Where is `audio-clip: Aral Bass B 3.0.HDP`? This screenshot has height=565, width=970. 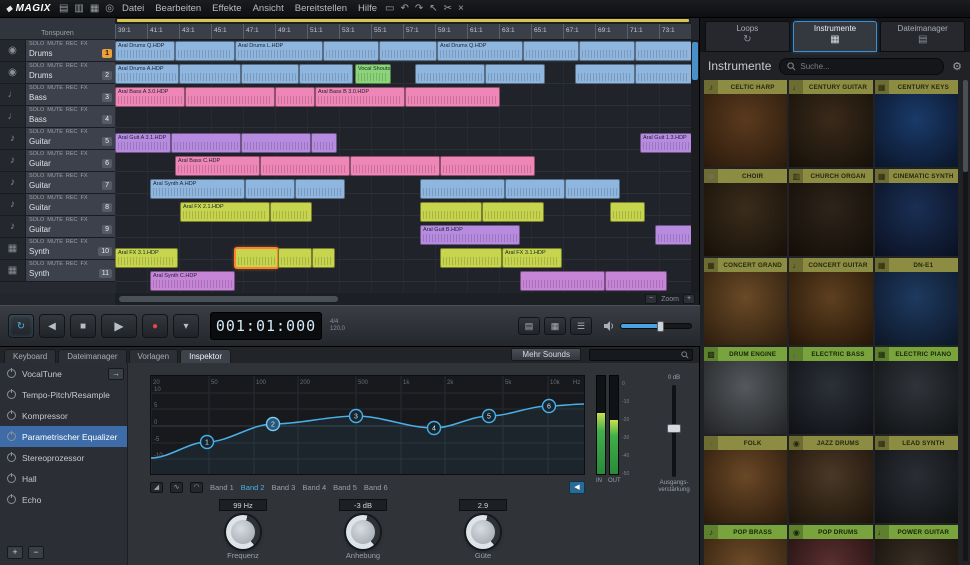 audio-clip: Aral Bass B 3.0.HDP is located at coordinates (360, 97).